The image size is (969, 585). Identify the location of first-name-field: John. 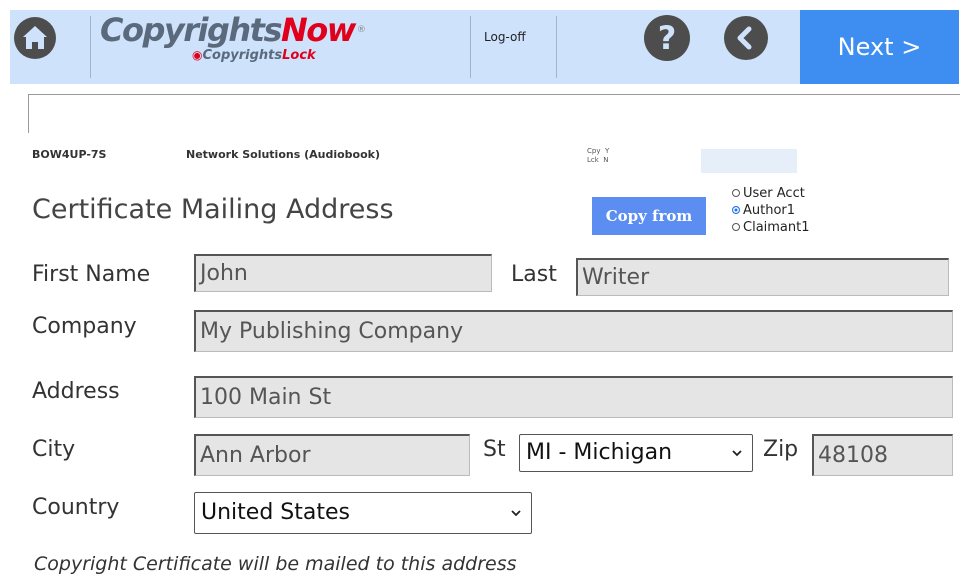
(343, 273).